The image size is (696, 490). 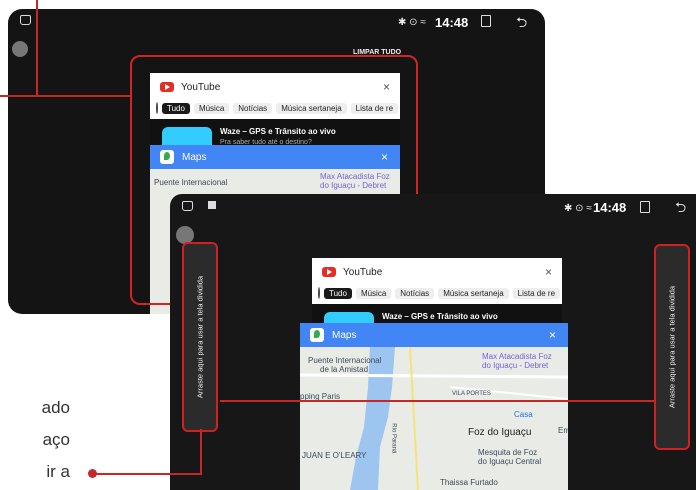 What do you see at coordinates (20, 49) in the screenshot?
I see `floating-bubble` at bounding box center [20, 49].